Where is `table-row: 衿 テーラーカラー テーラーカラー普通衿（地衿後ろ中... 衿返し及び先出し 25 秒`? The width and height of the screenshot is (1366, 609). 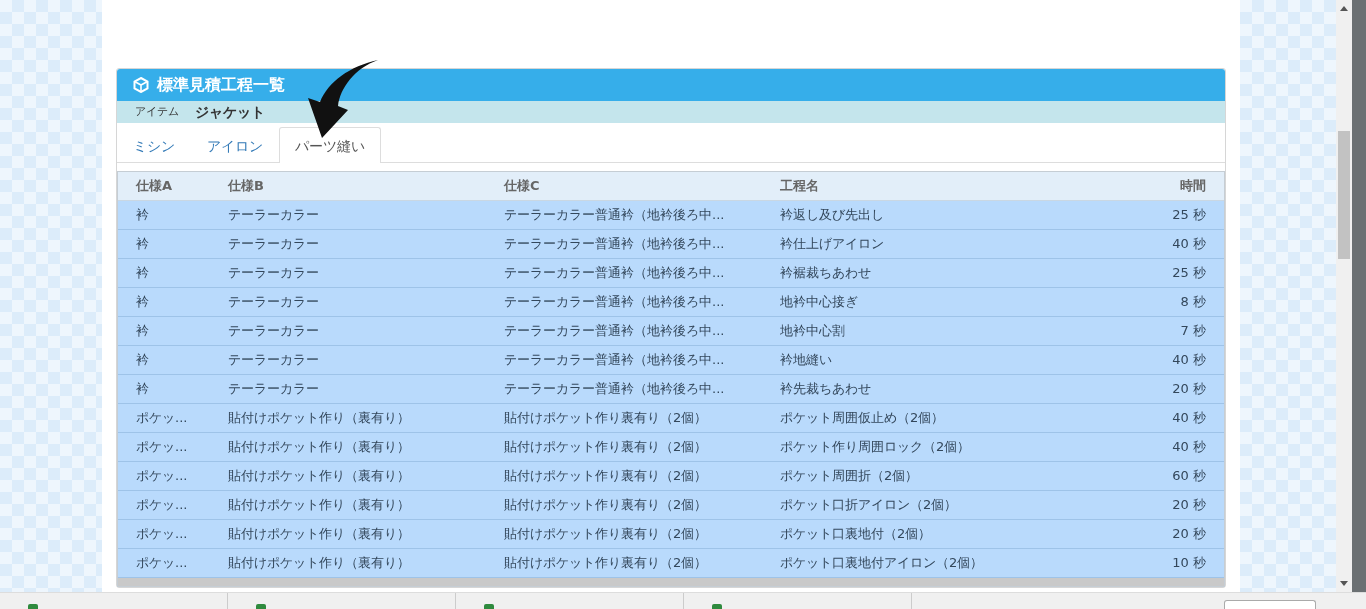 table-row: 衿 テーラーカラー テーラーカラー普通衿（地衿後ろ中... 衿返し及び先出し 25 秒 is located at coordinates (671, 215).